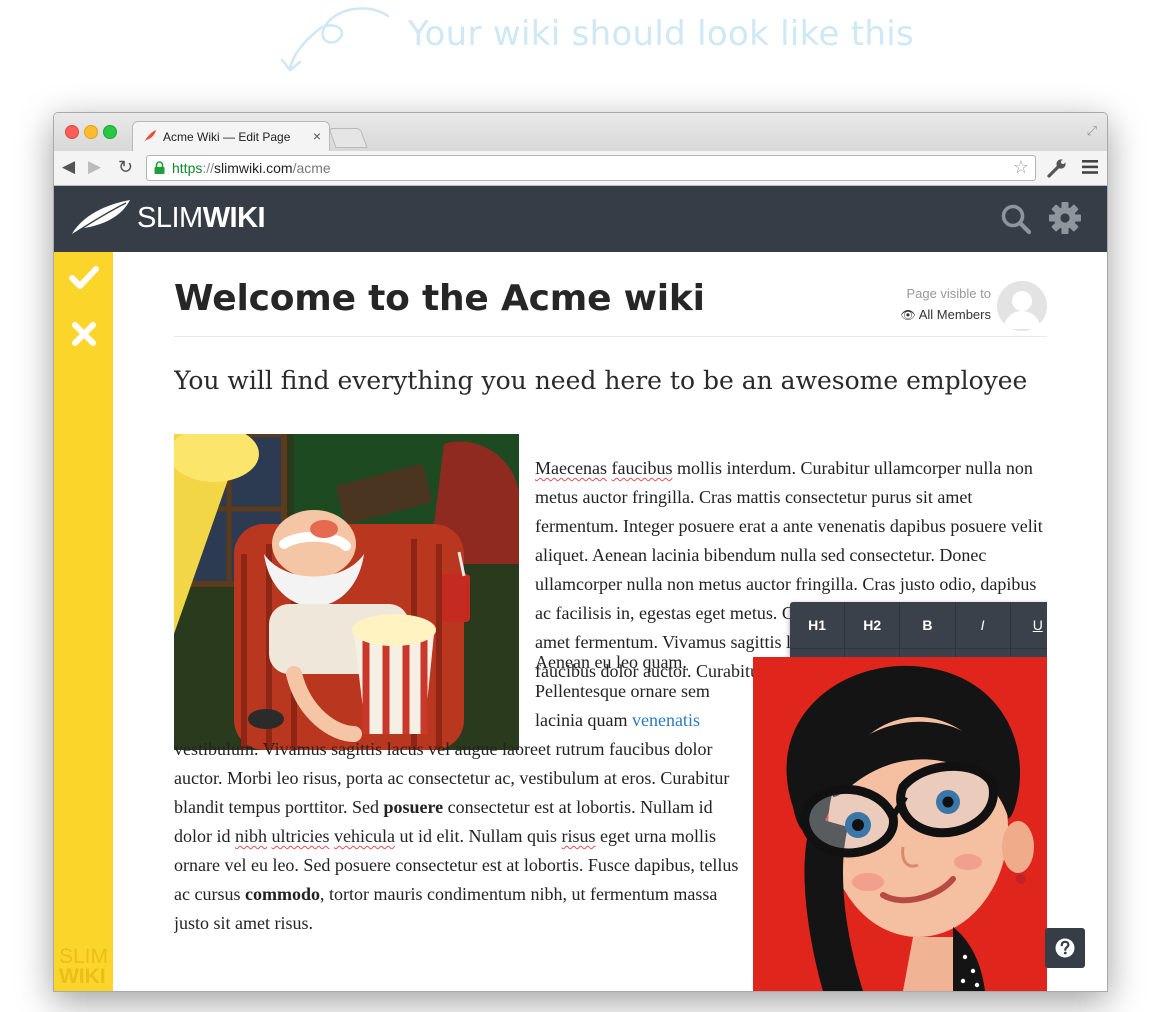 This screenshot has width=1160, height=1012. What do you see at coordinates (983, 625) in the screenshot?
I see `italic-button: I` at bounding box center [983, 625].